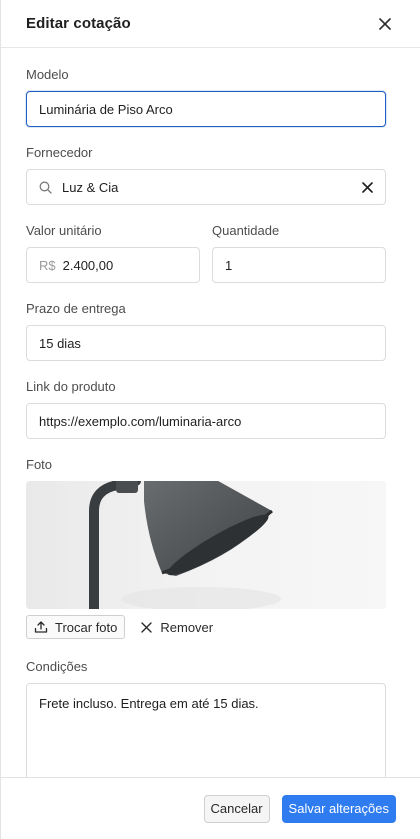  What do you see at coordinates (147, 627) in the screenshot?
I see `remove-icon` at bounding box center [147, 627].